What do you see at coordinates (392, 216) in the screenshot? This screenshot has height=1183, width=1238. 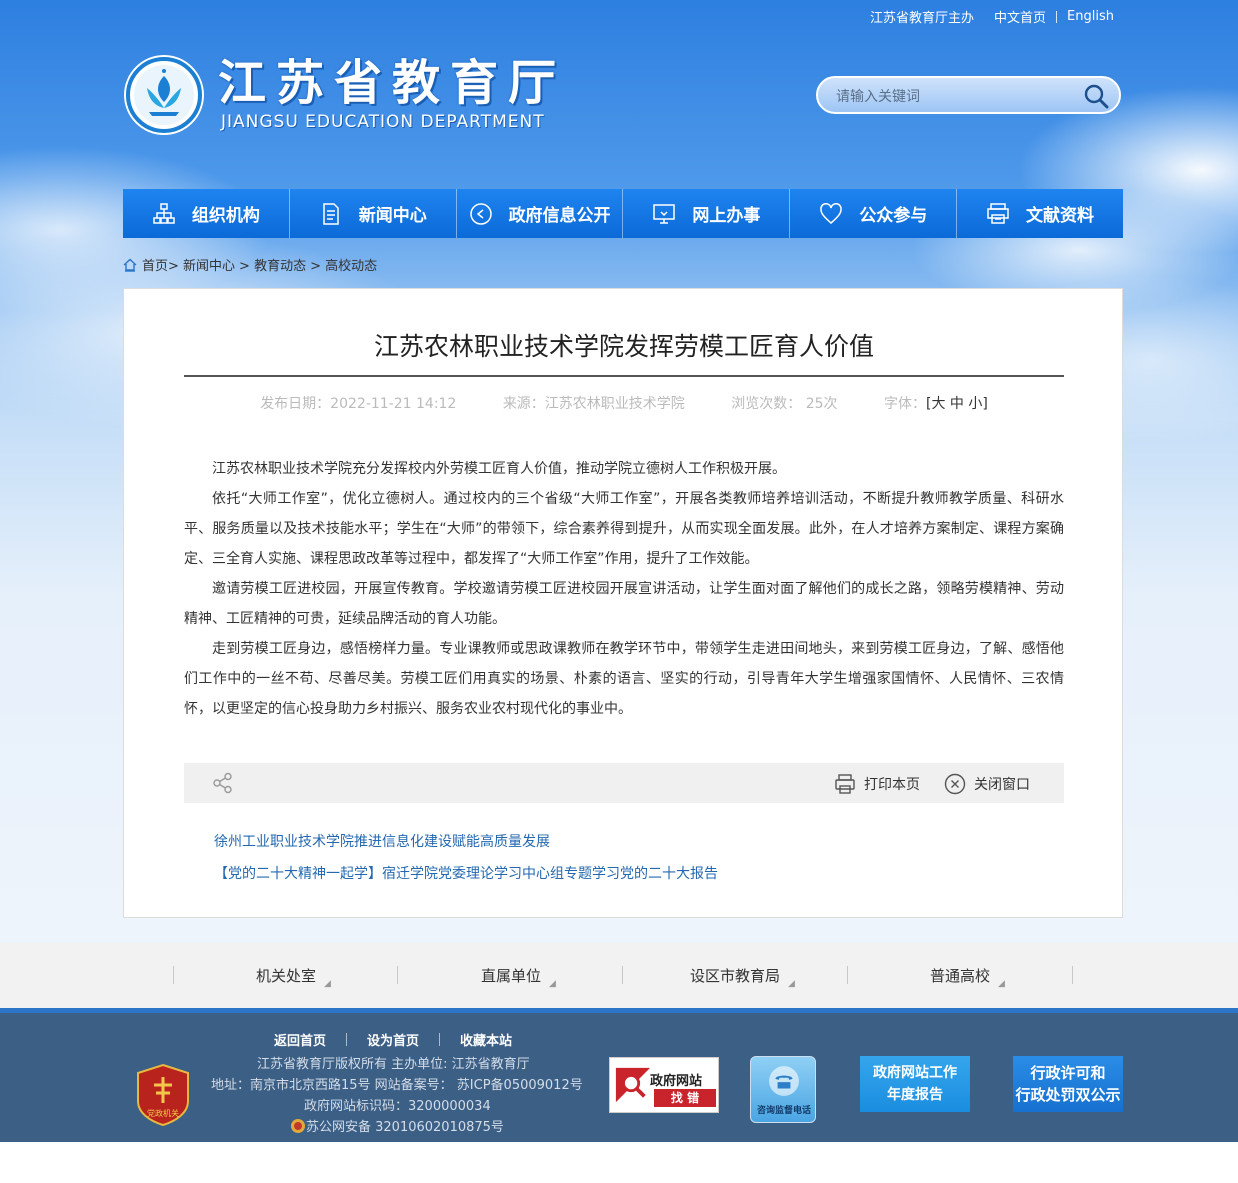 I see `nav-label: 新闻中心` at bounding box center [392, 216].